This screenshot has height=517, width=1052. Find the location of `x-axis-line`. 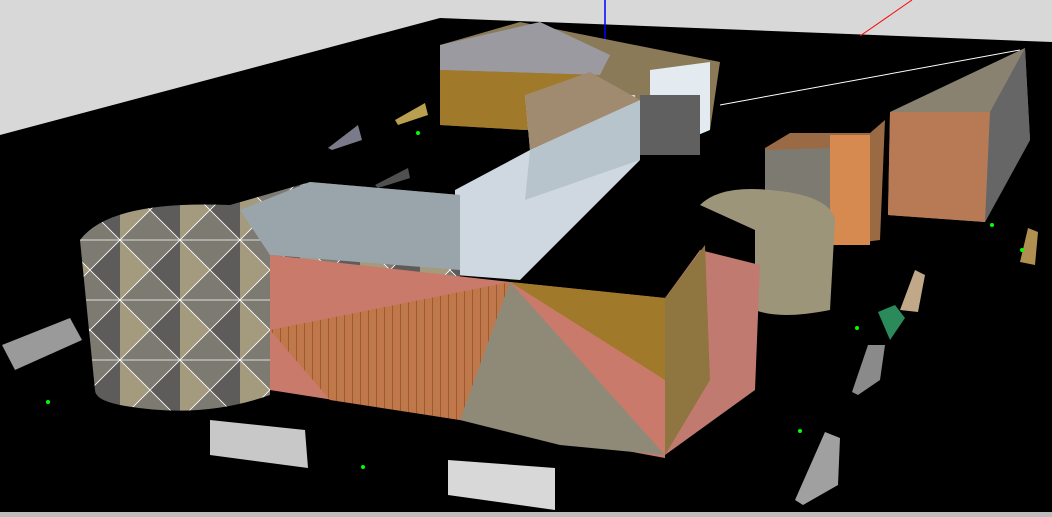

x-axis-line is located at coordinates (886, 18).